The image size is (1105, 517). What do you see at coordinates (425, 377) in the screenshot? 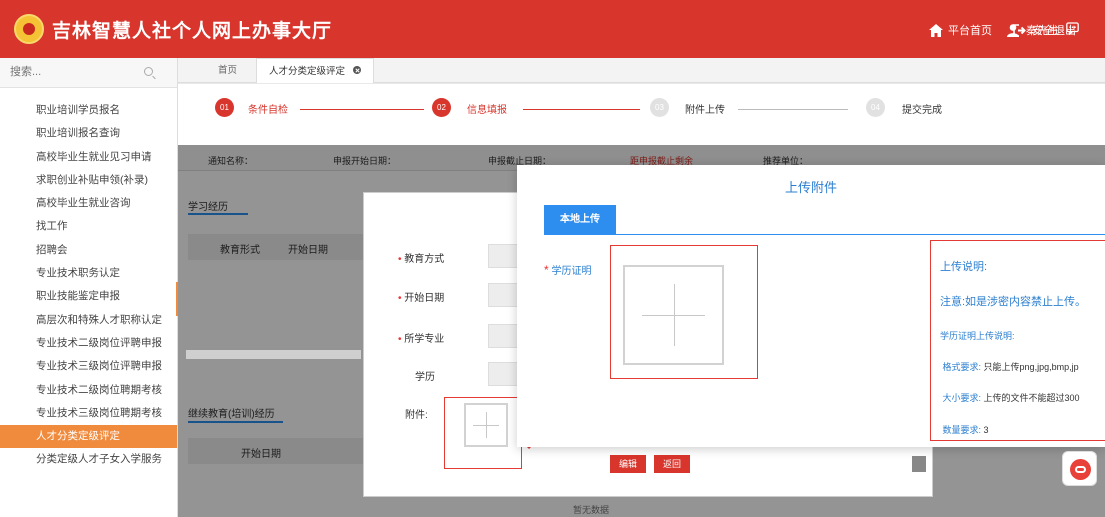
I see `degree-label: 学历` at bounding box center [425, 377].